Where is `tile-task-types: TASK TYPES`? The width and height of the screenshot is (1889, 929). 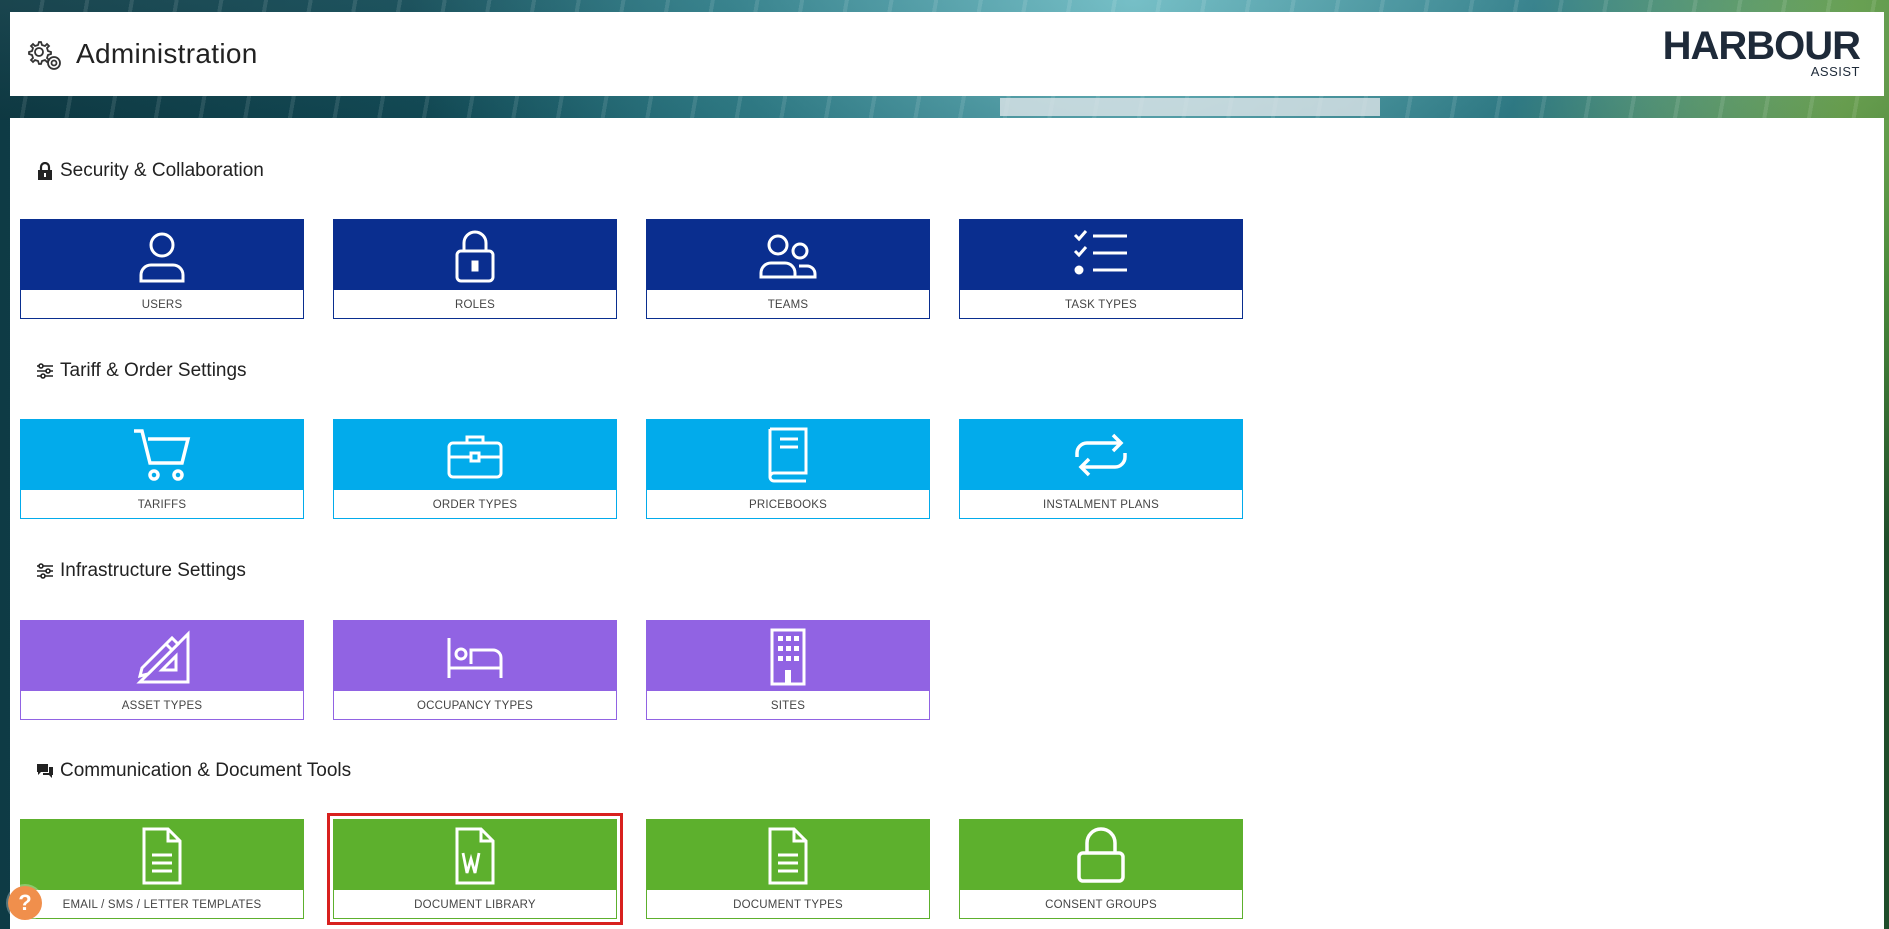
tile-task-types: TASK TYPES is located at coordinates (1101, 269).